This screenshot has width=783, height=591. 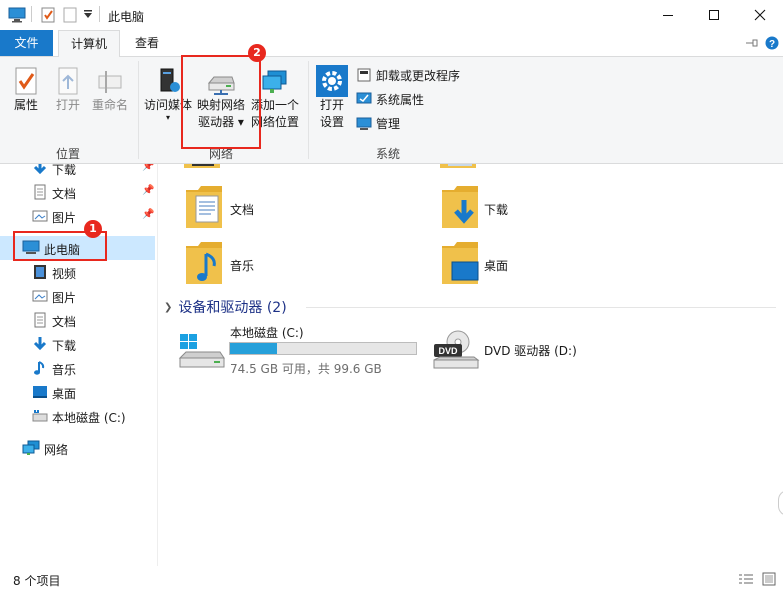 I want to click on close-icon, so click(x=760, y=15).